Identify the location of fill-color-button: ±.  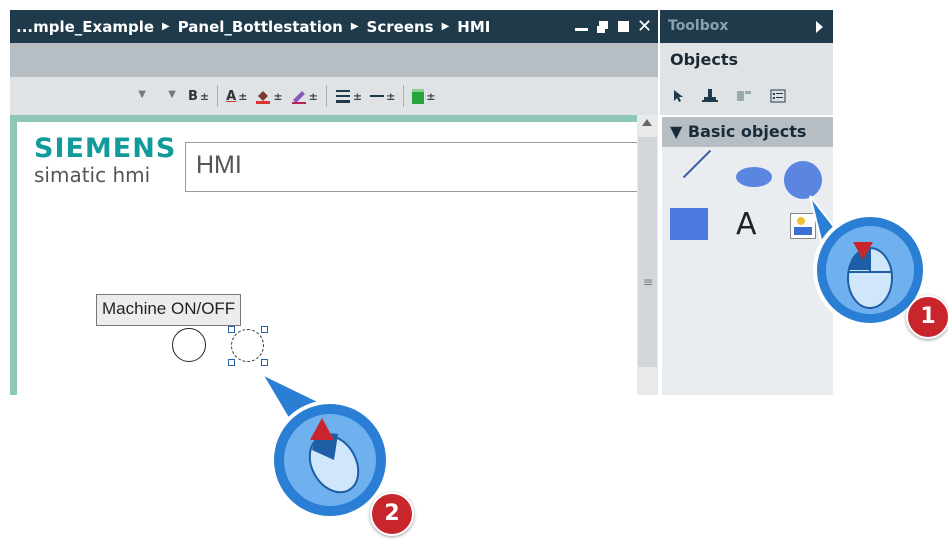
(269, 96).